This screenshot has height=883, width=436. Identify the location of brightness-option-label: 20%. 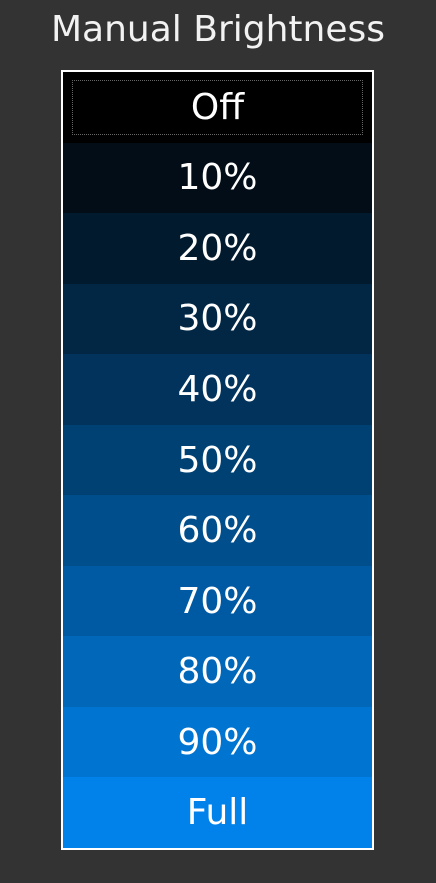
(217, 248).